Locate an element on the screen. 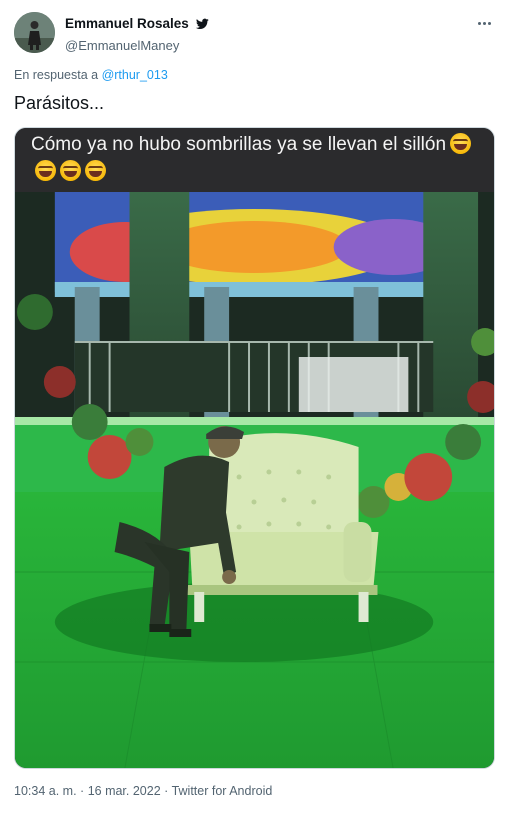 Image resolution: width=509 pixels, height=814 pixels. author-block: Emmanuel Rosales @EmmanuelManey is located at coordinates (137, 34).